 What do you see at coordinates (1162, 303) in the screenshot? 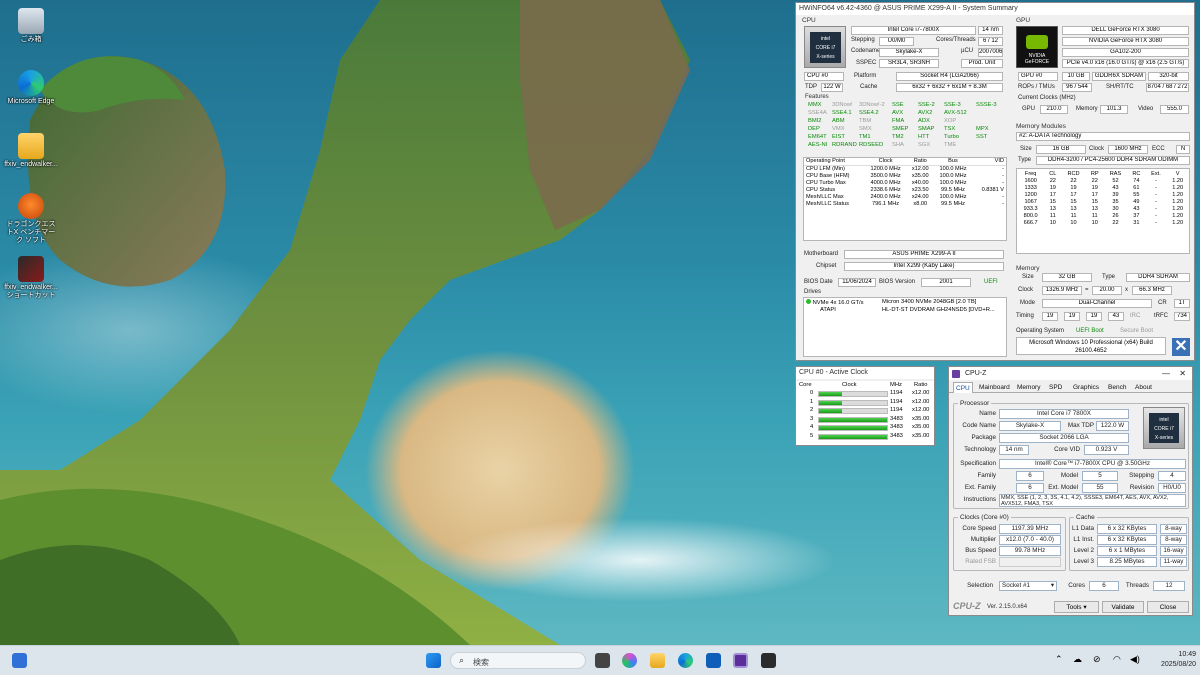
I see `cr-label: CR` at bounding box center [1162, 303].